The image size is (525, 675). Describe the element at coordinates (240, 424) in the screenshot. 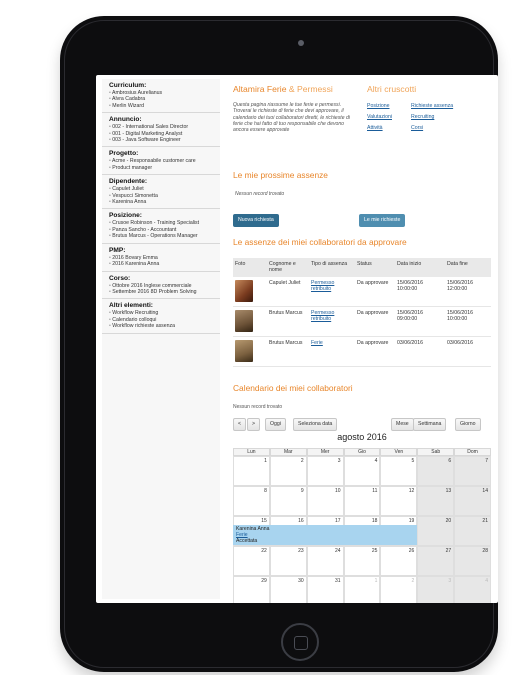

I see `prev-button: <` at that location.